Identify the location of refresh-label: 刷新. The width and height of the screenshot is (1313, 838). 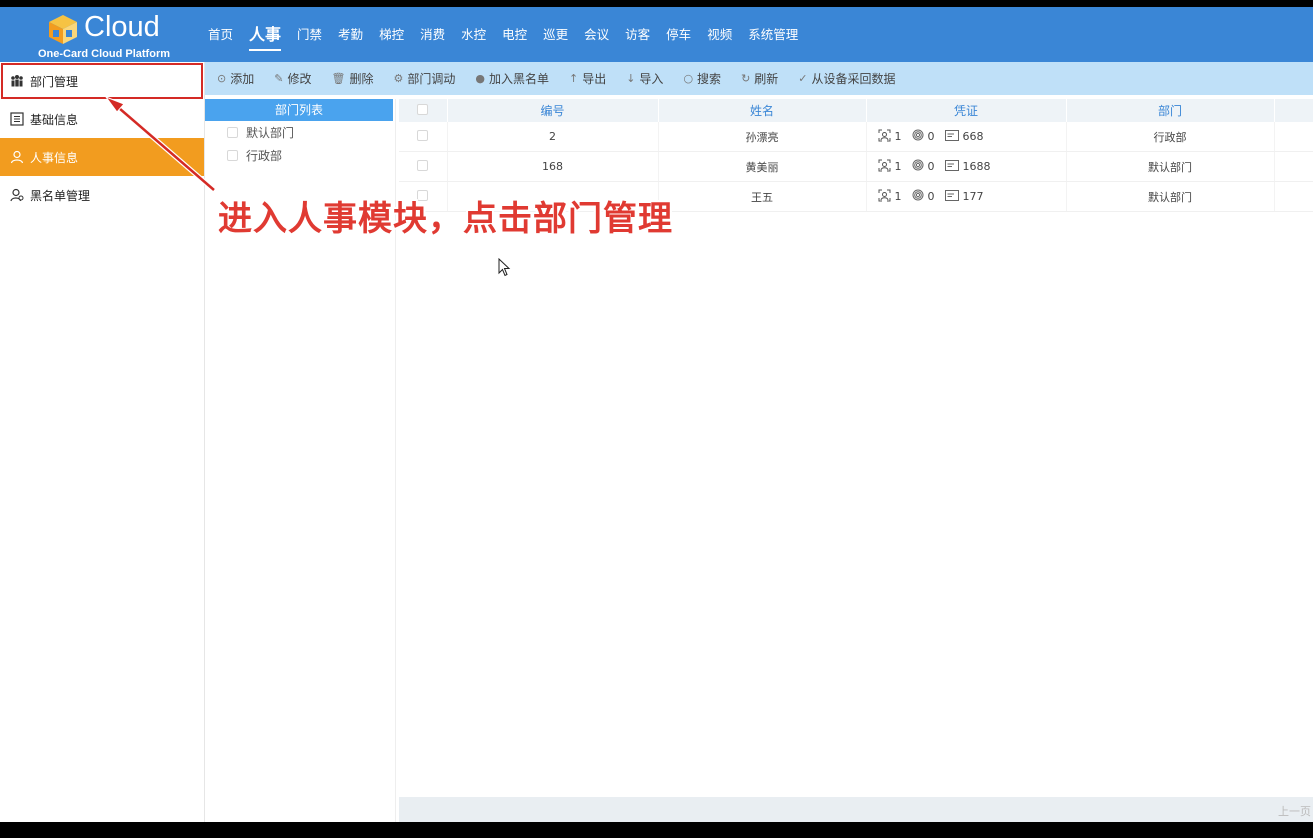
(766, 79).